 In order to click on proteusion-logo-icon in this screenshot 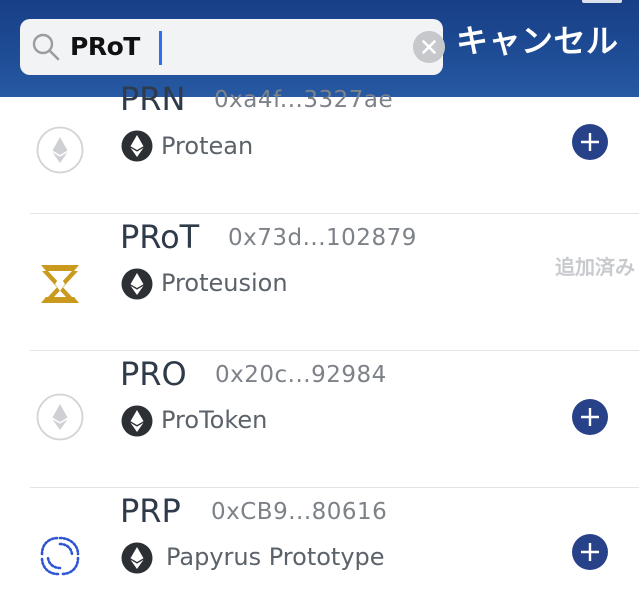, I will do `click(60, 284)`.